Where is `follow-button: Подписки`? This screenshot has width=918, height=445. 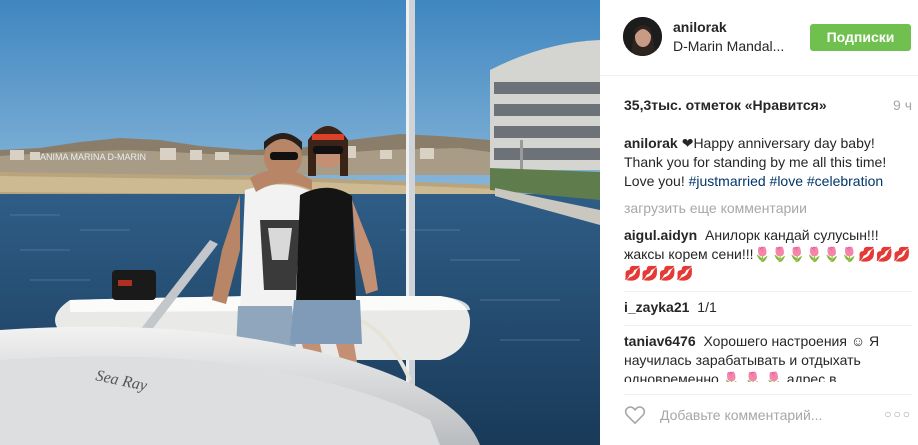
follow-button: Подписки is located at coordinates (860, 37).